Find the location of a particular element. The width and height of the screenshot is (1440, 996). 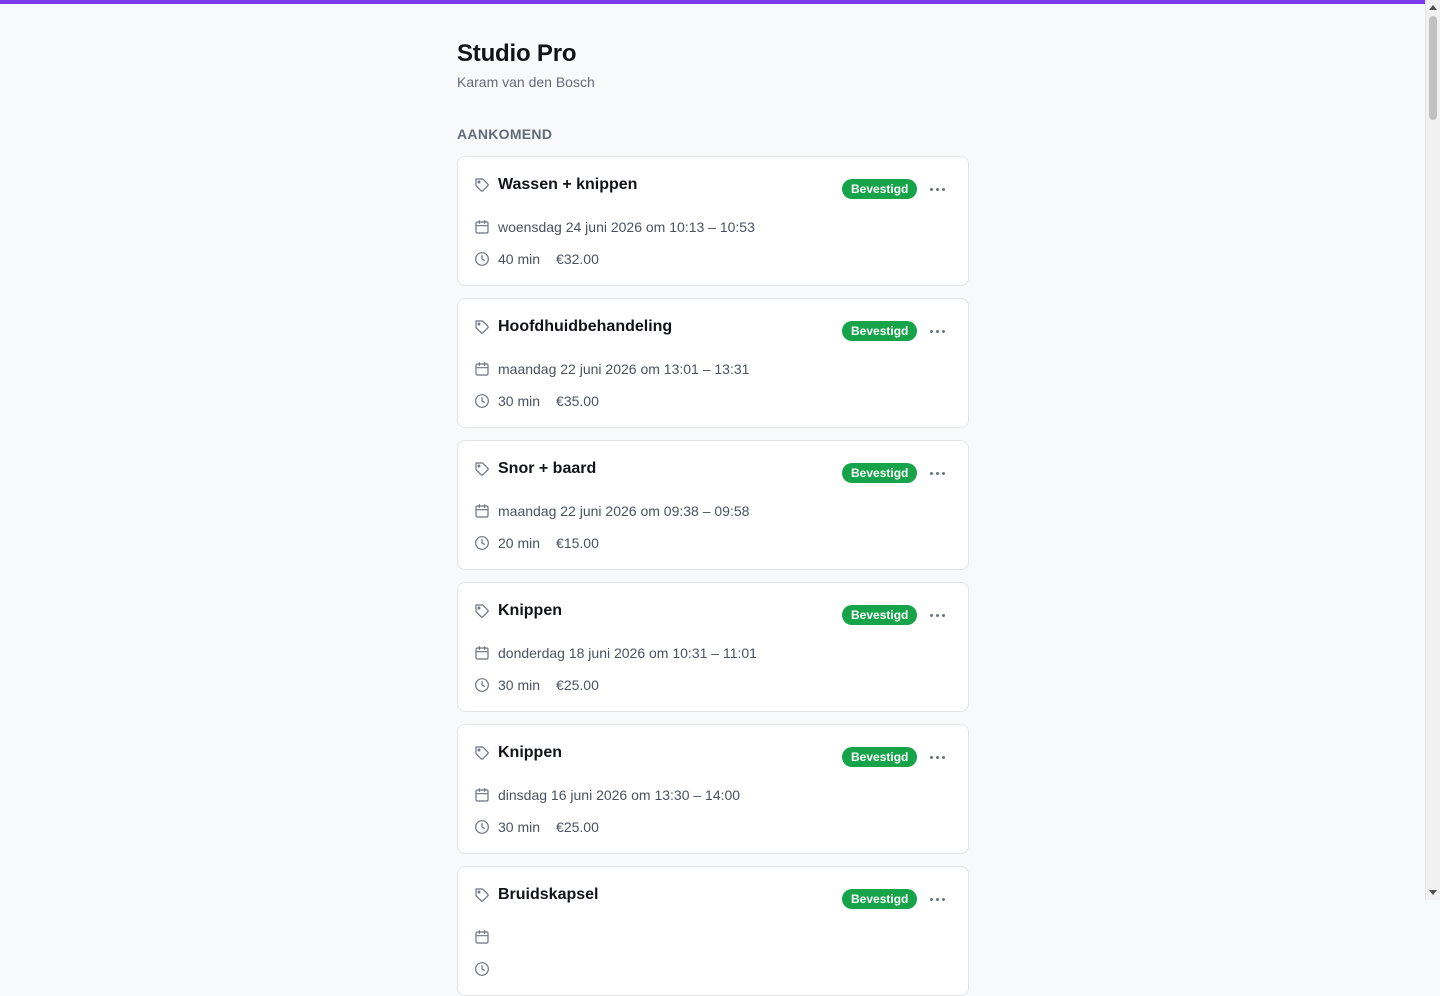

page-scrollbar is located at coordinates (1432, 450).